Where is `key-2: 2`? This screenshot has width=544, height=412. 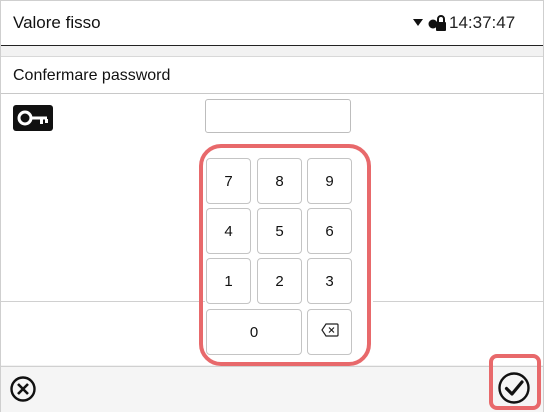
key-2: 2 is located at coordinates (279, 281).